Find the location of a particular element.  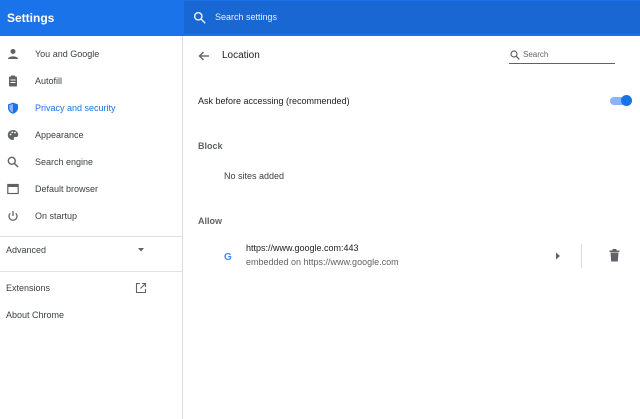

toggle-knob is located at coordinates (626, 100).